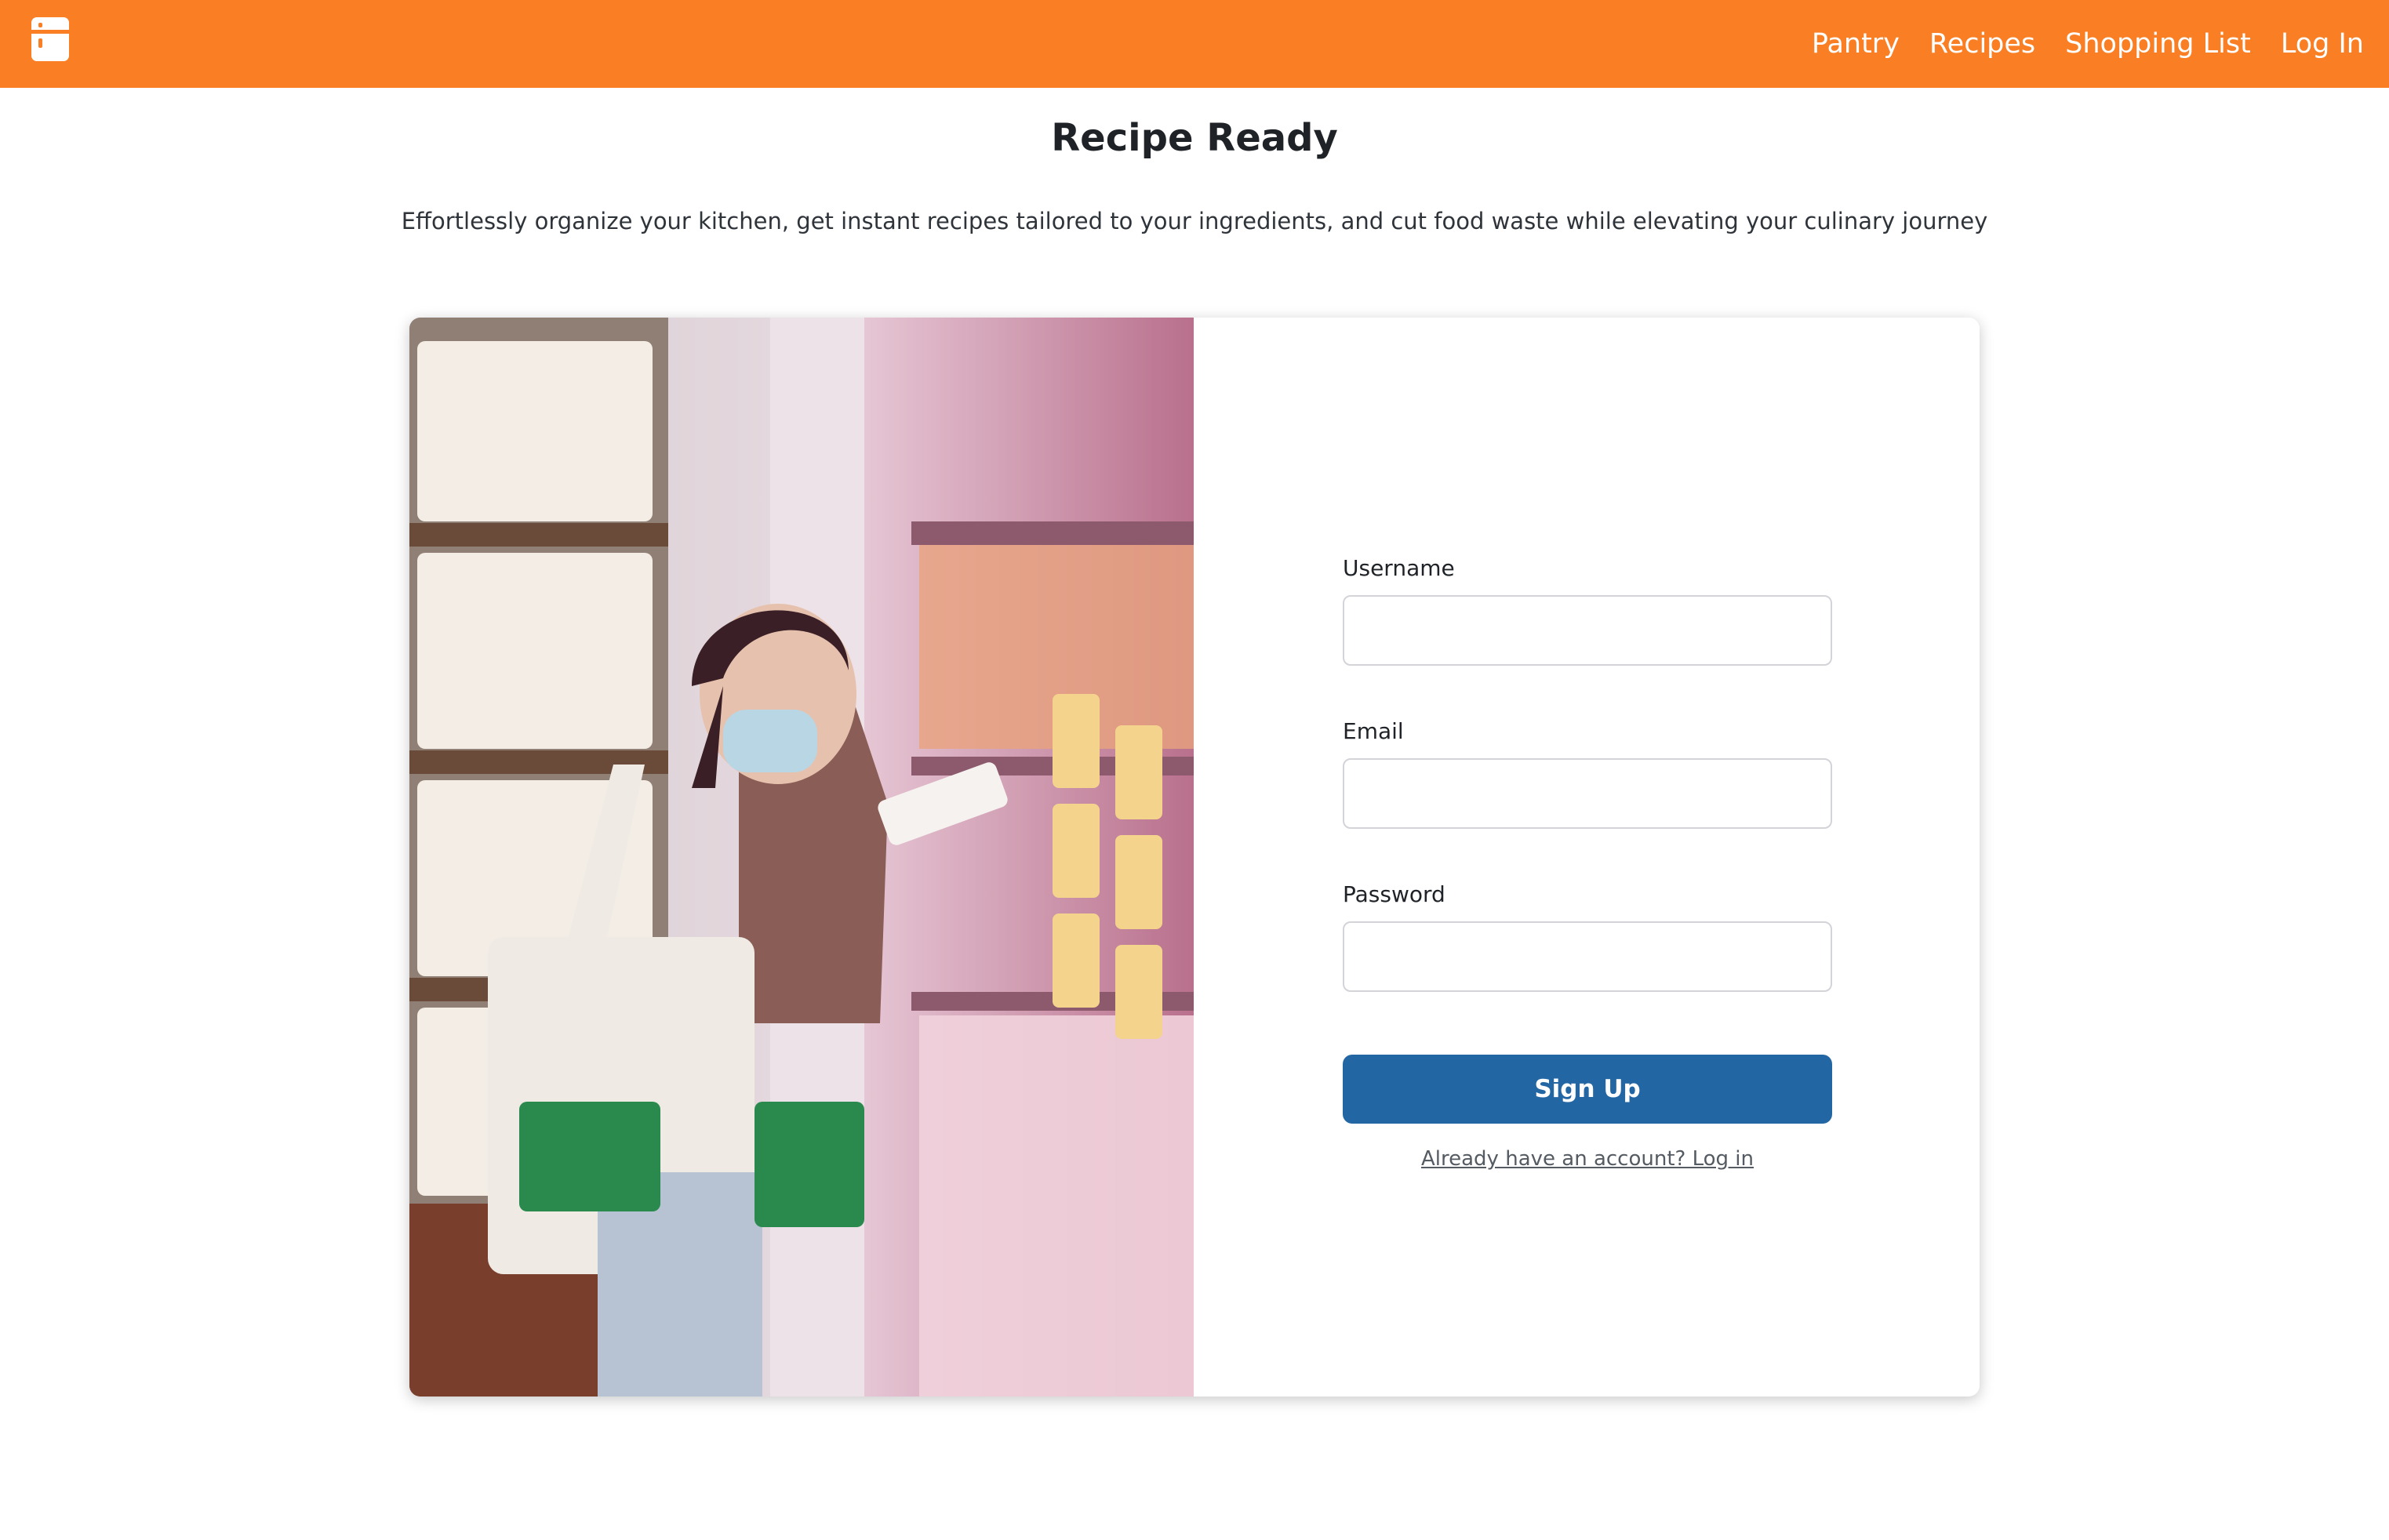 The image size is (2389, 1540). Describe the element at coordinates (1587, 1090) in the screenshot. I see `sign-up-button: Sign Up` at that location.